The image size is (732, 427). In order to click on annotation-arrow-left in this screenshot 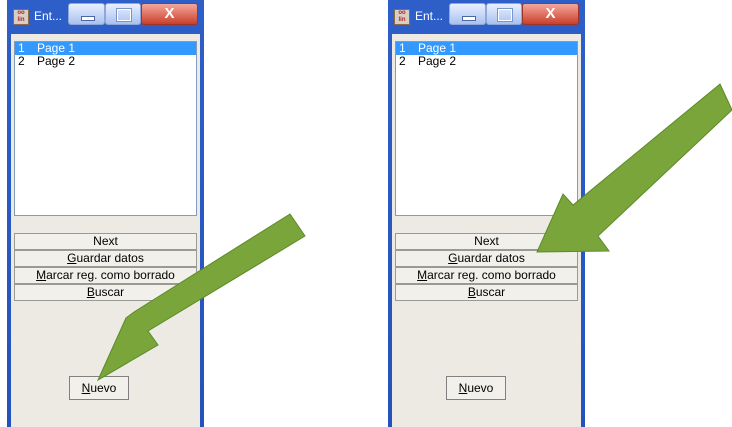, I will do `click(201, 297)`.